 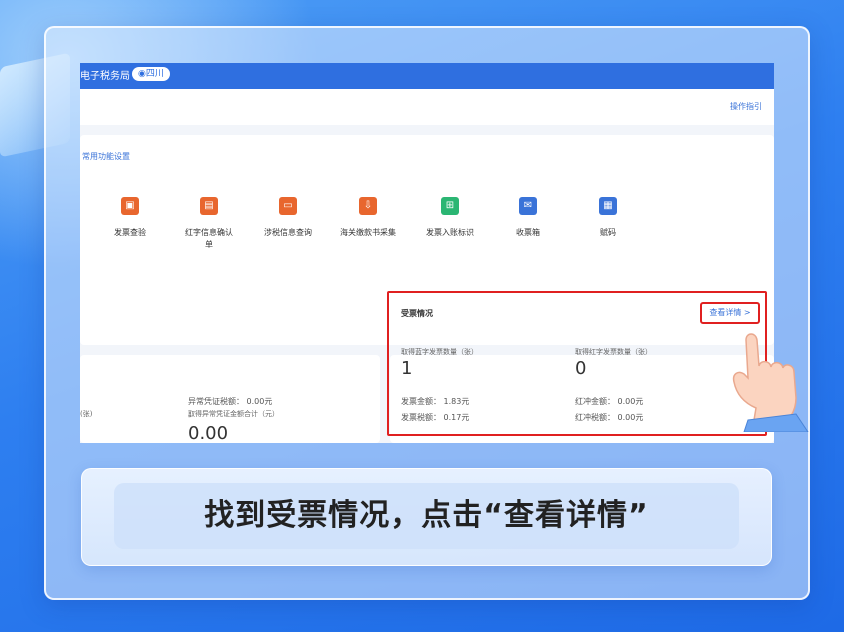 What do you see at coordinates (209, 217) in the screenshot?
I see `tool-red-invoice: ▤ 红字信息确认单` at bounding box center [209, 217].